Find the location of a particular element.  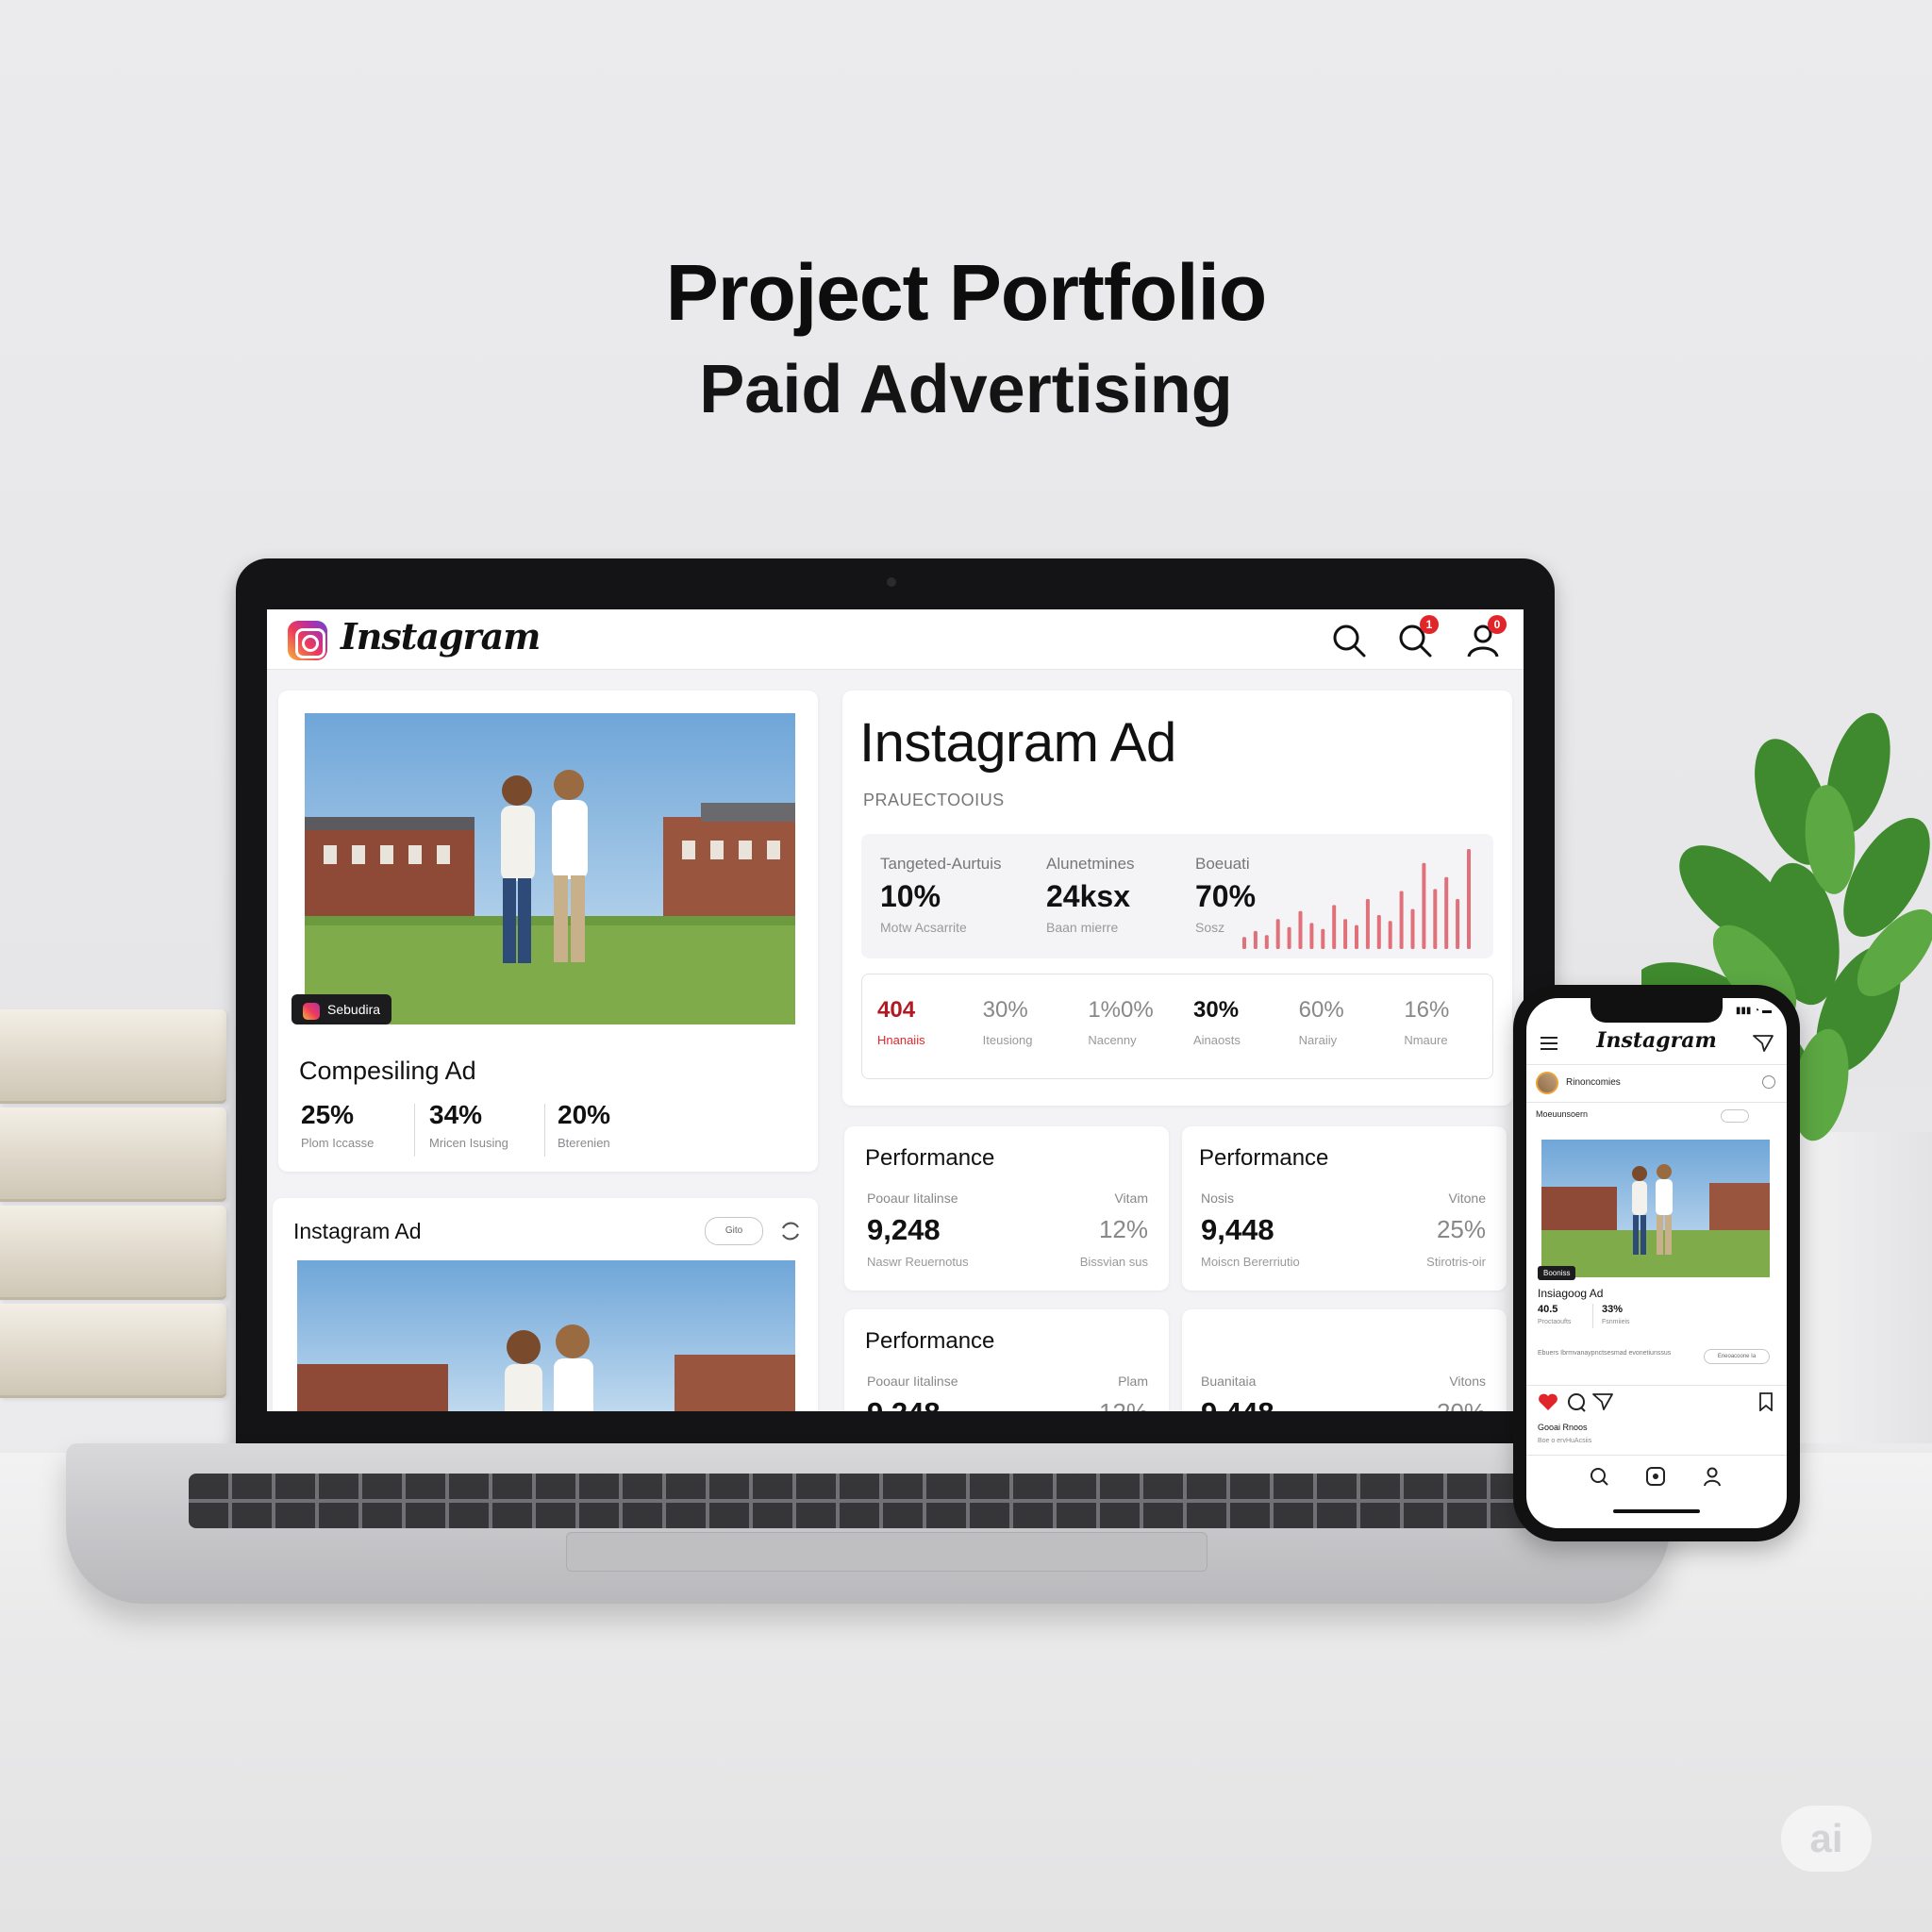

search-icon is located at coordinates (1349, 640).